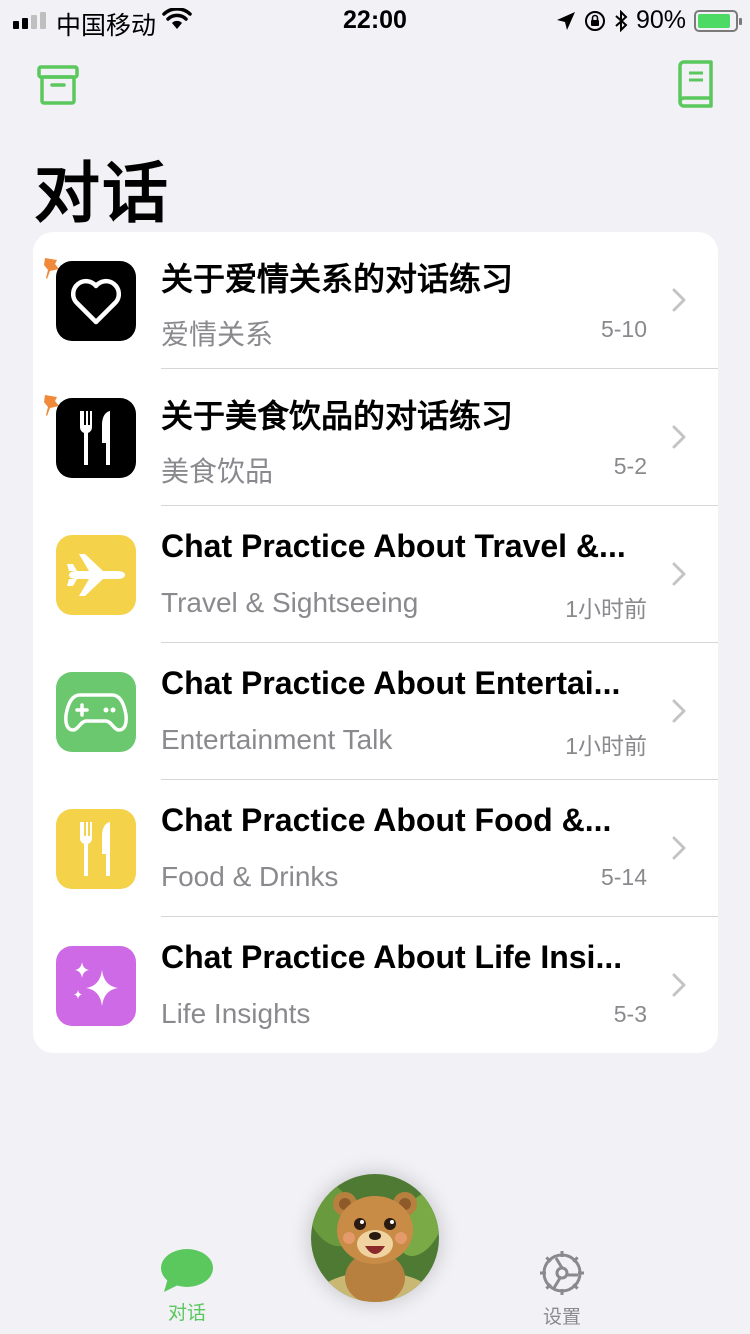 The image size is (750, 1334). I want to click on conversation-subtitle: 美食饮品, so click(217, 471).